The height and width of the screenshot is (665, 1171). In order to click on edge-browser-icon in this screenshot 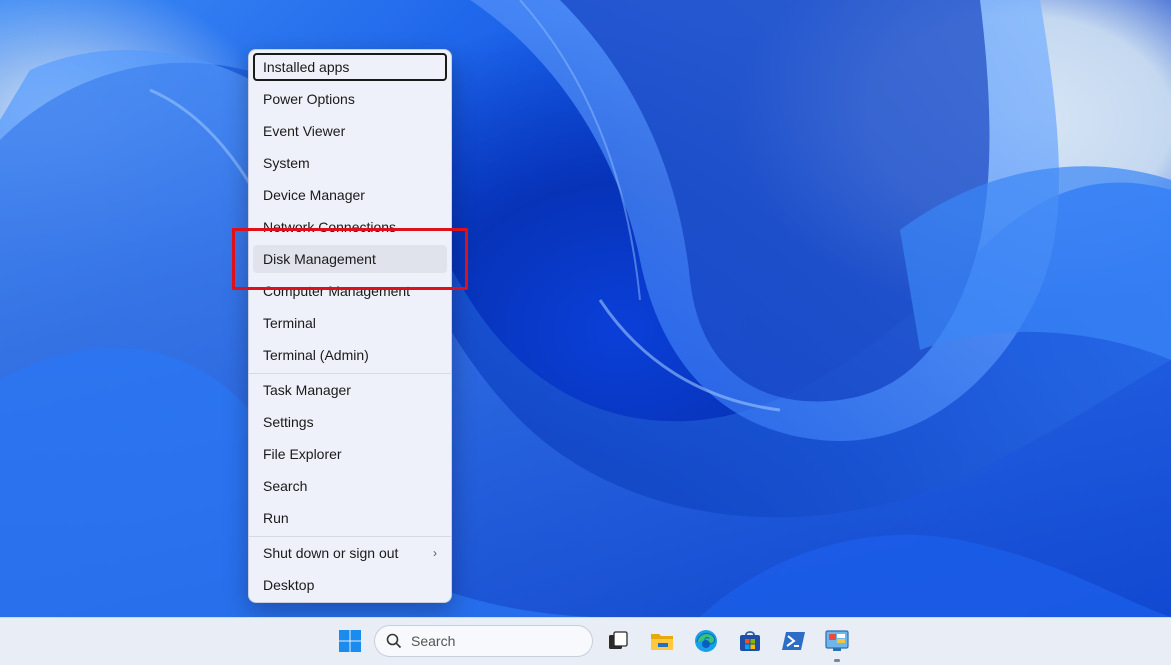, I will do `click(706, 641)`.